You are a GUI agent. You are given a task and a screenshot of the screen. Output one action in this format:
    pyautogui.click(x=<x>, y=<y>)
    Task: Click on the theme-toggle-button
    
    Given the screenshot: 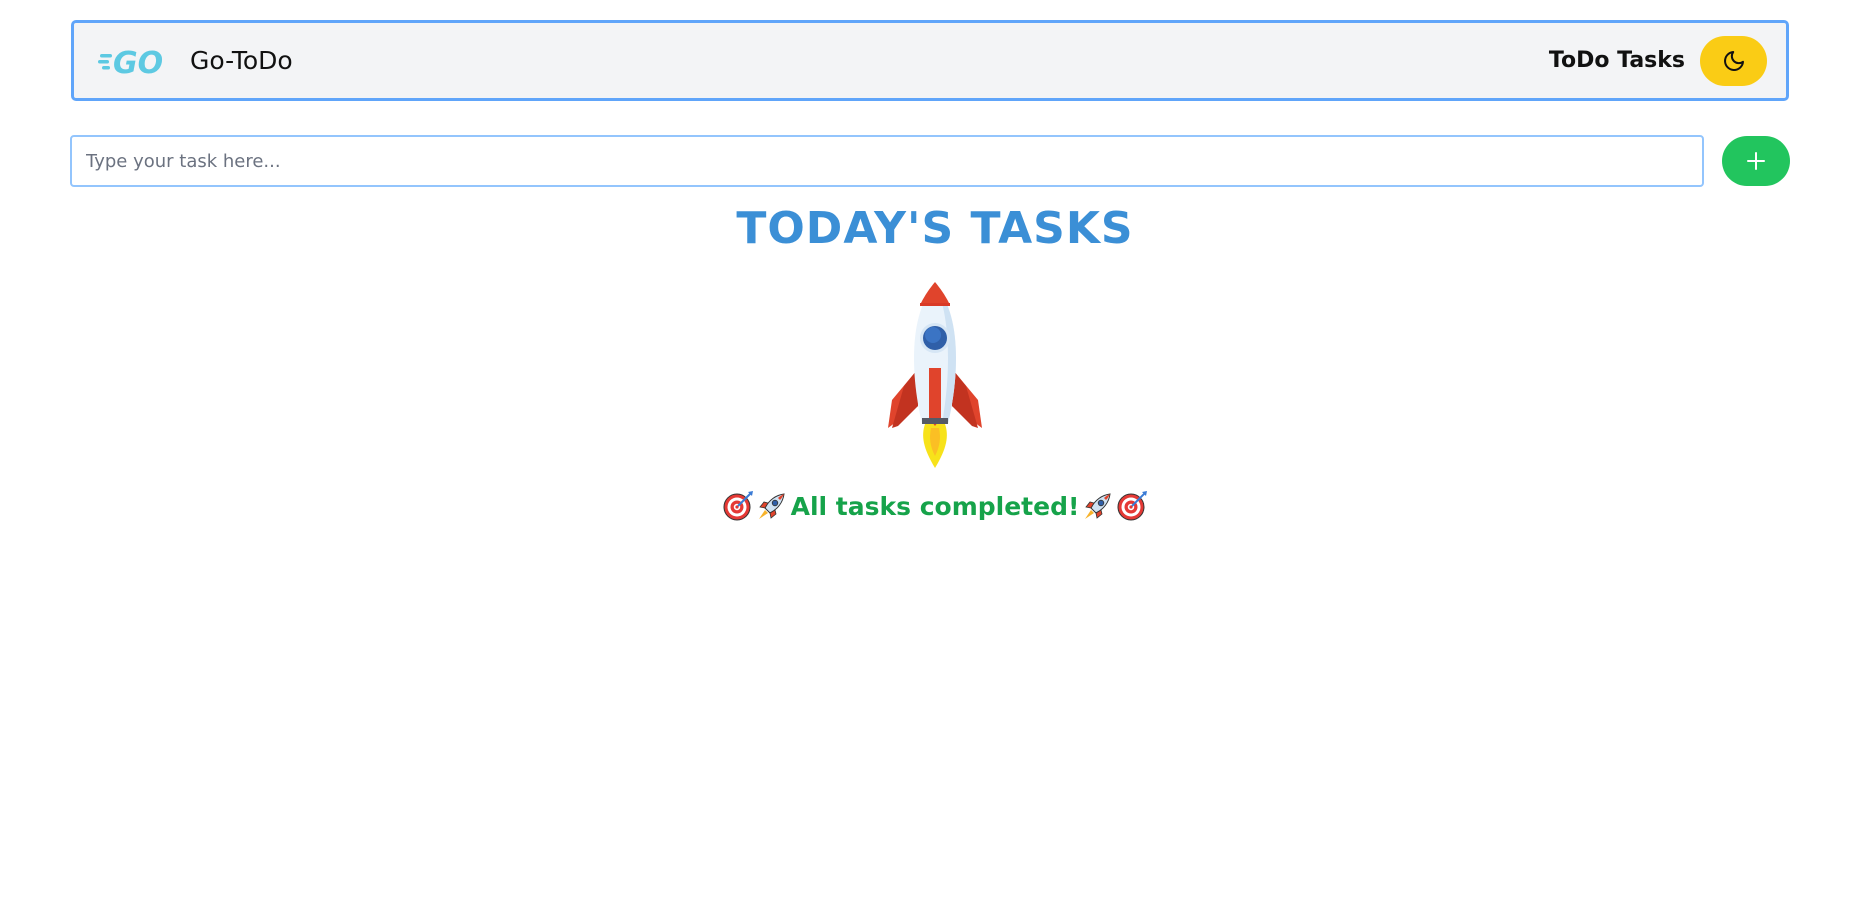 What is the action you would take?
    pyautogui.click(x=1733, y=60)
    